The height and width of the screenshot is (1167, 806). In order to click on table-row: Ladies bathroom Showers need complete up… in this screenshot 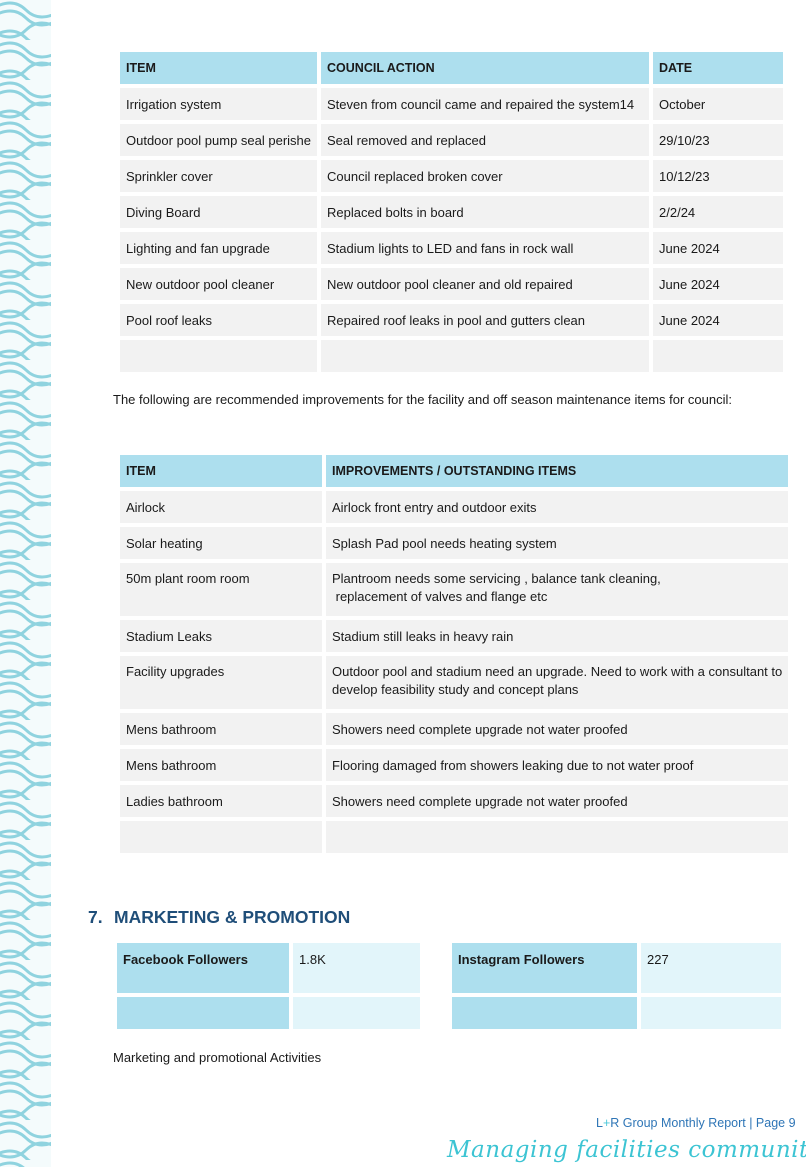, I will do `click(454, 801)`.